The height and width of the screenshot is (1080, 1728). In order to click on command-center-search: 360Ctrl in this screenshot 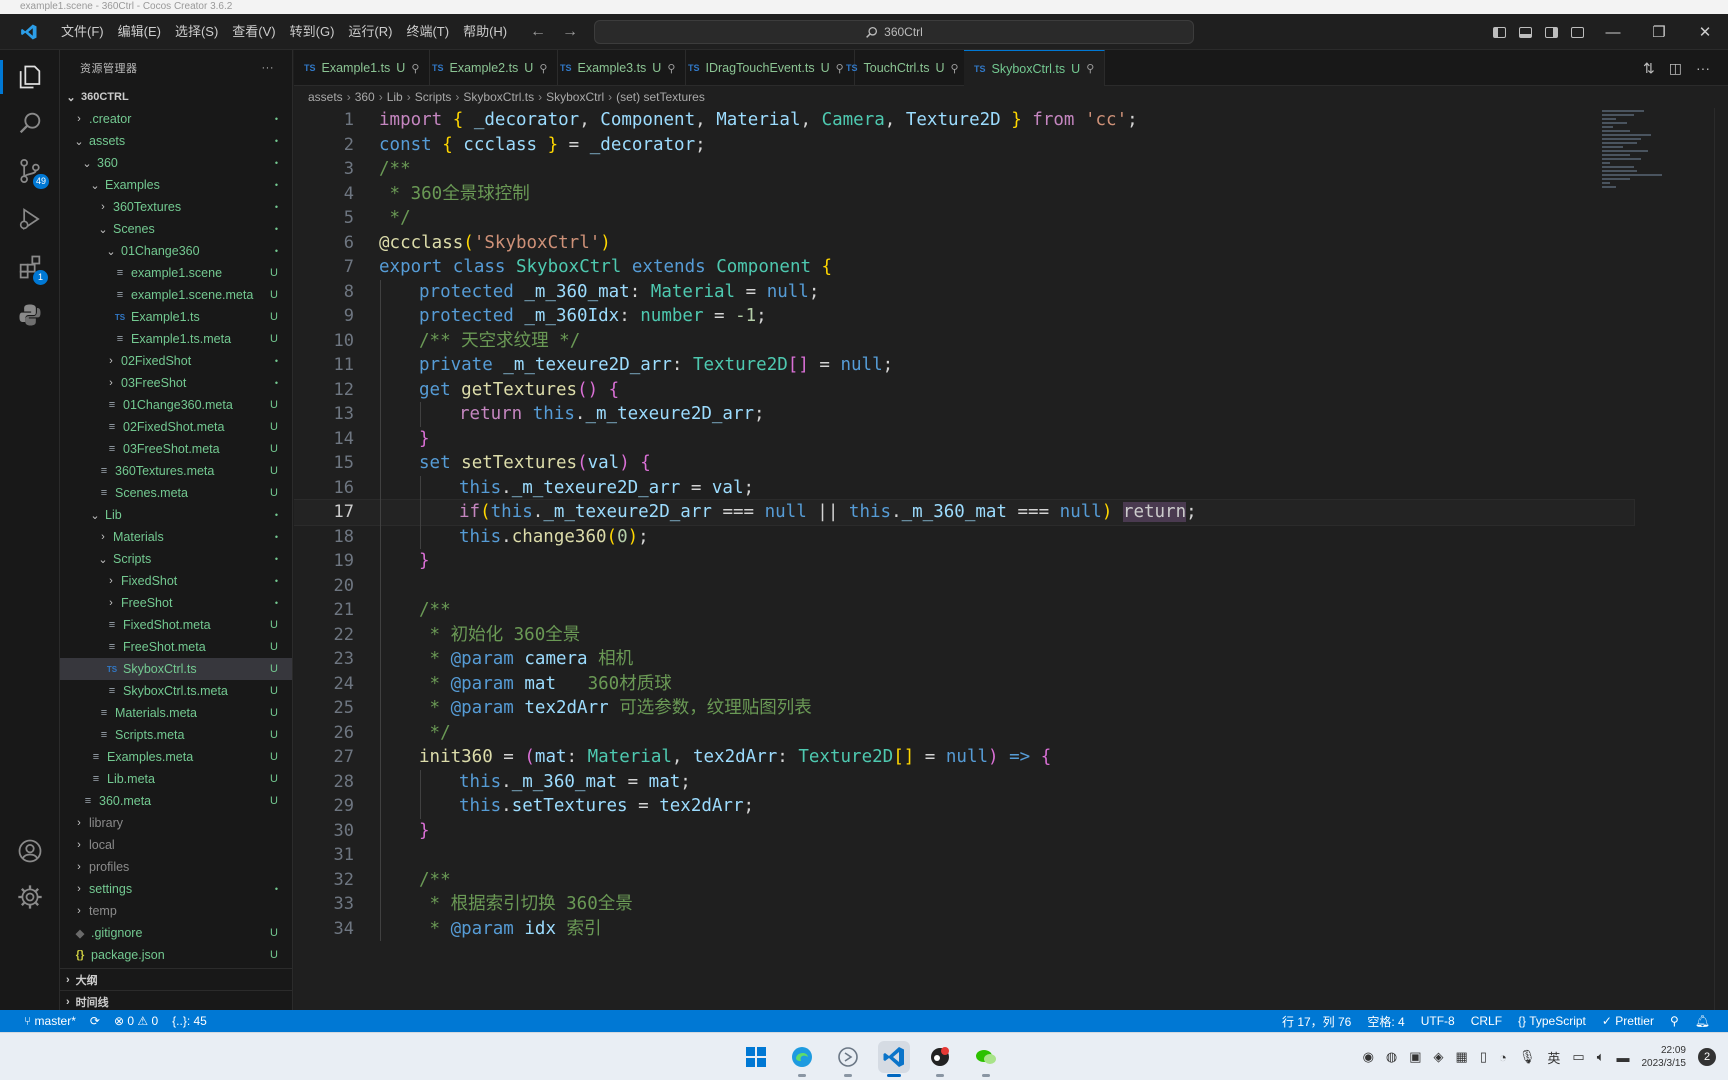, I will do `click(894, 32)`.